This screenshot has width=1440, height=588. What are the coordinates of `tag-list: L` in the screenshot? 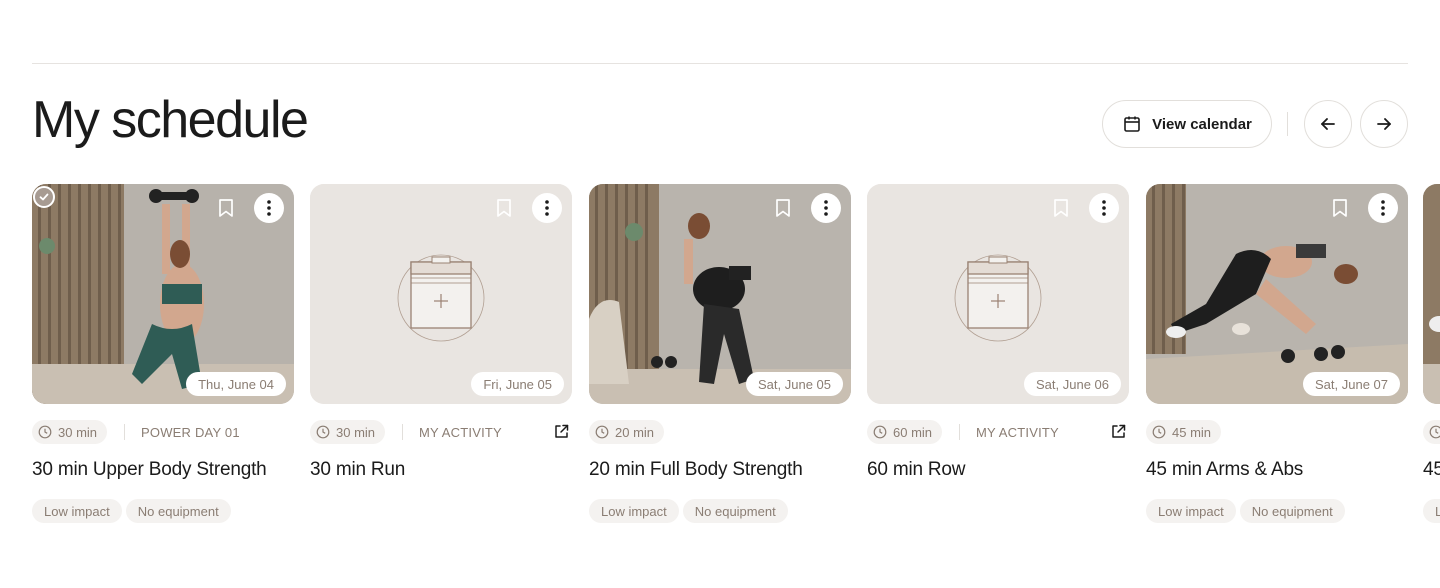 It's located at (1431, 511).